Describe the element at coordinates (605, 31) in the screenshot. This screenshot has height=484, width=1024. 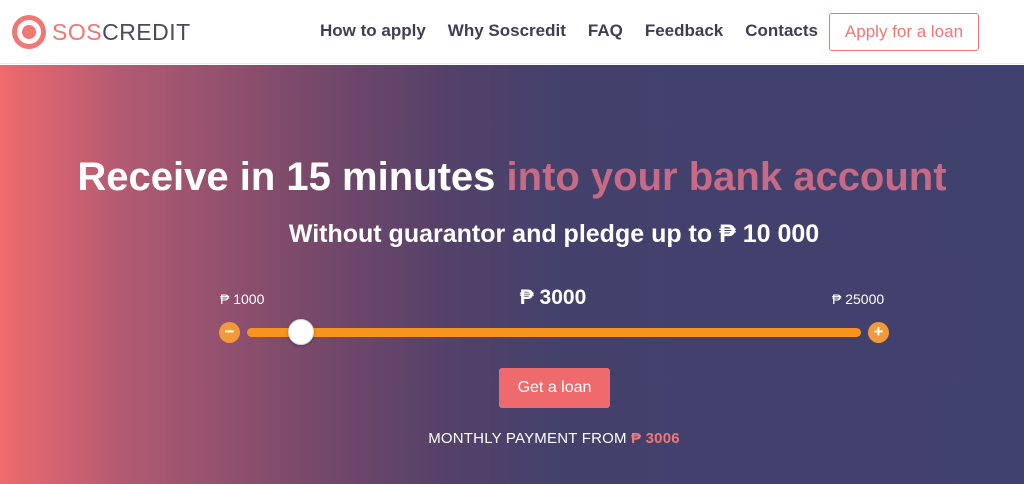
I see `nav-faq: FAQ` at that location.